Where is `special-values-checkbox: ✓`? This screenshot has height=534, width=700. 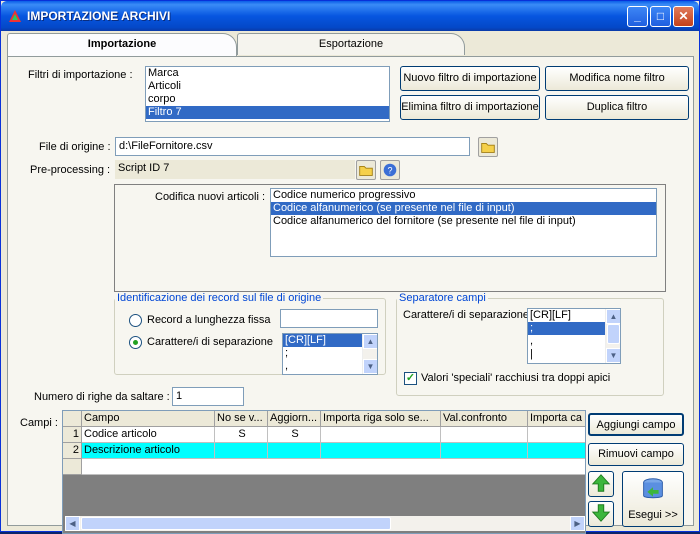 special-values-checkbox: ✓ is located at coordinates (410, 378).